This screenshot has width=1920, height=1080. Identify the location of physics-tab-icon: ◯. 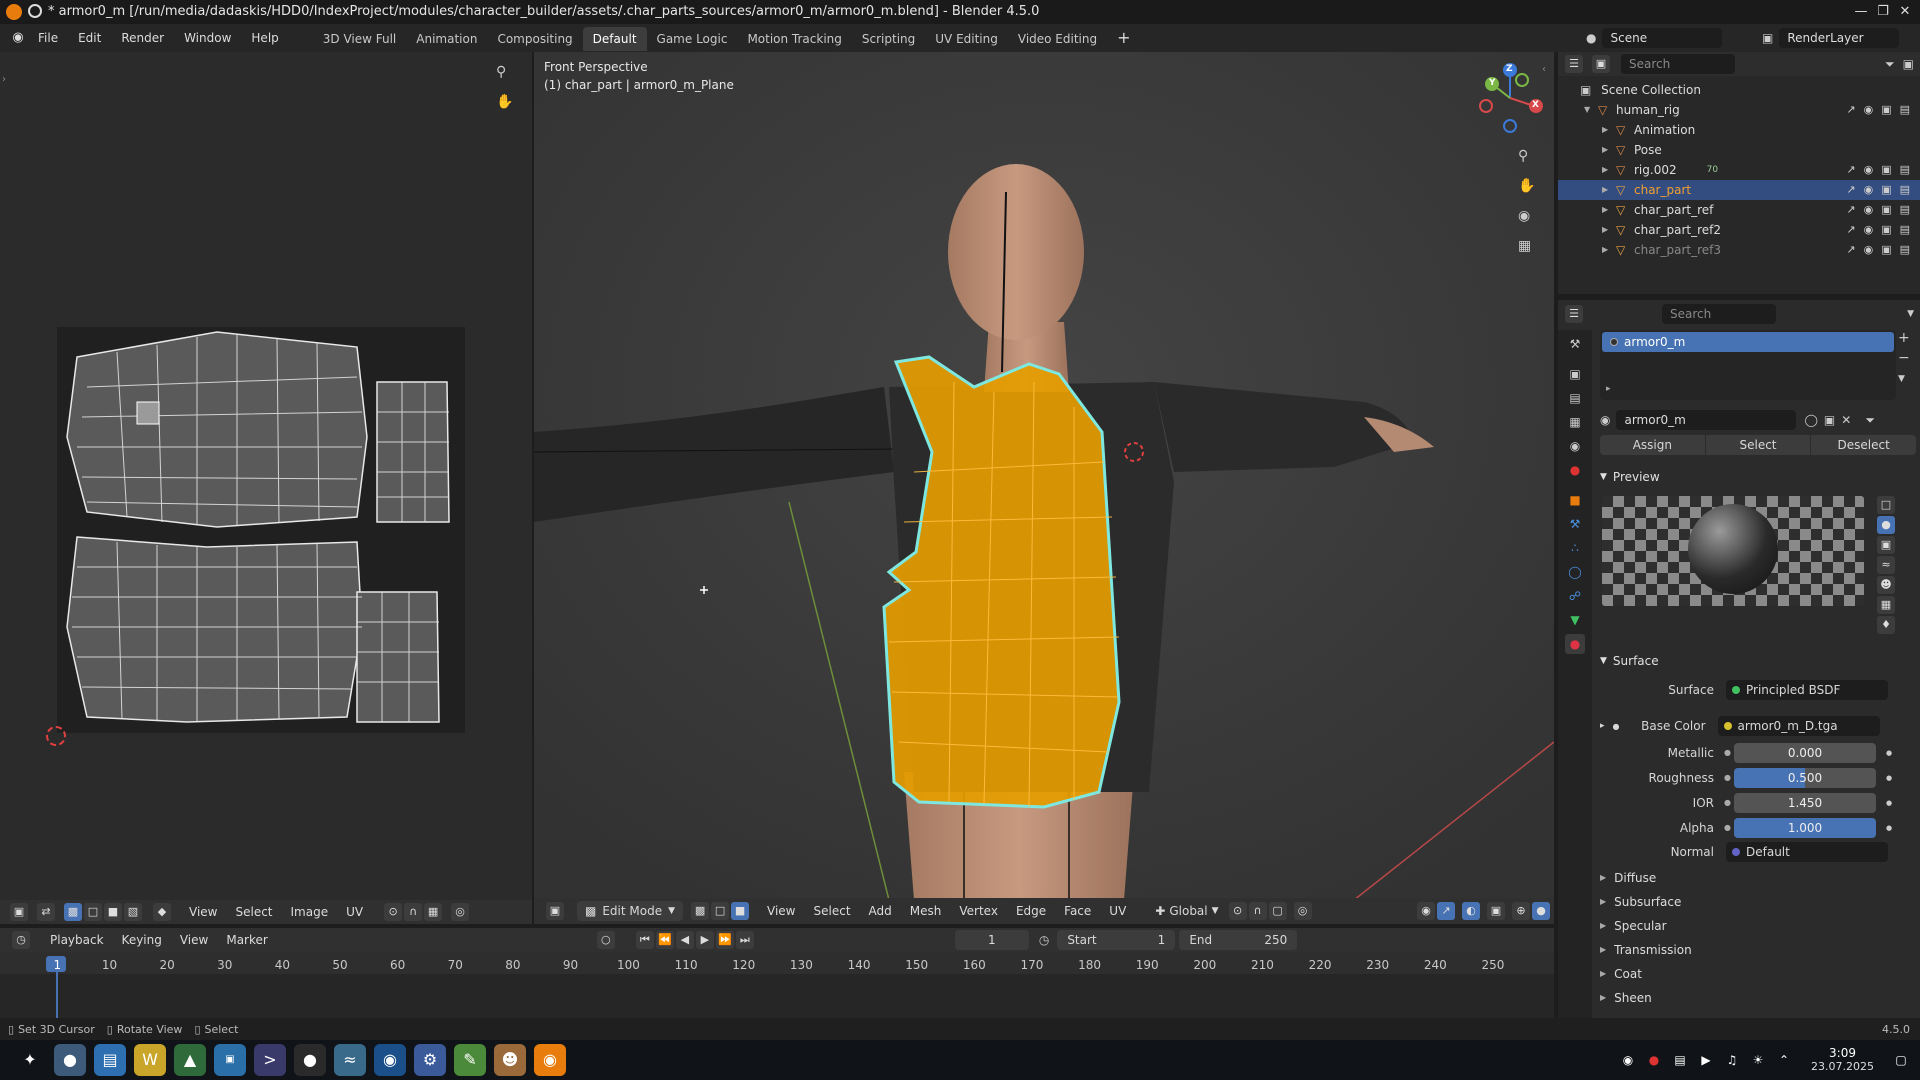
(1575, 572).